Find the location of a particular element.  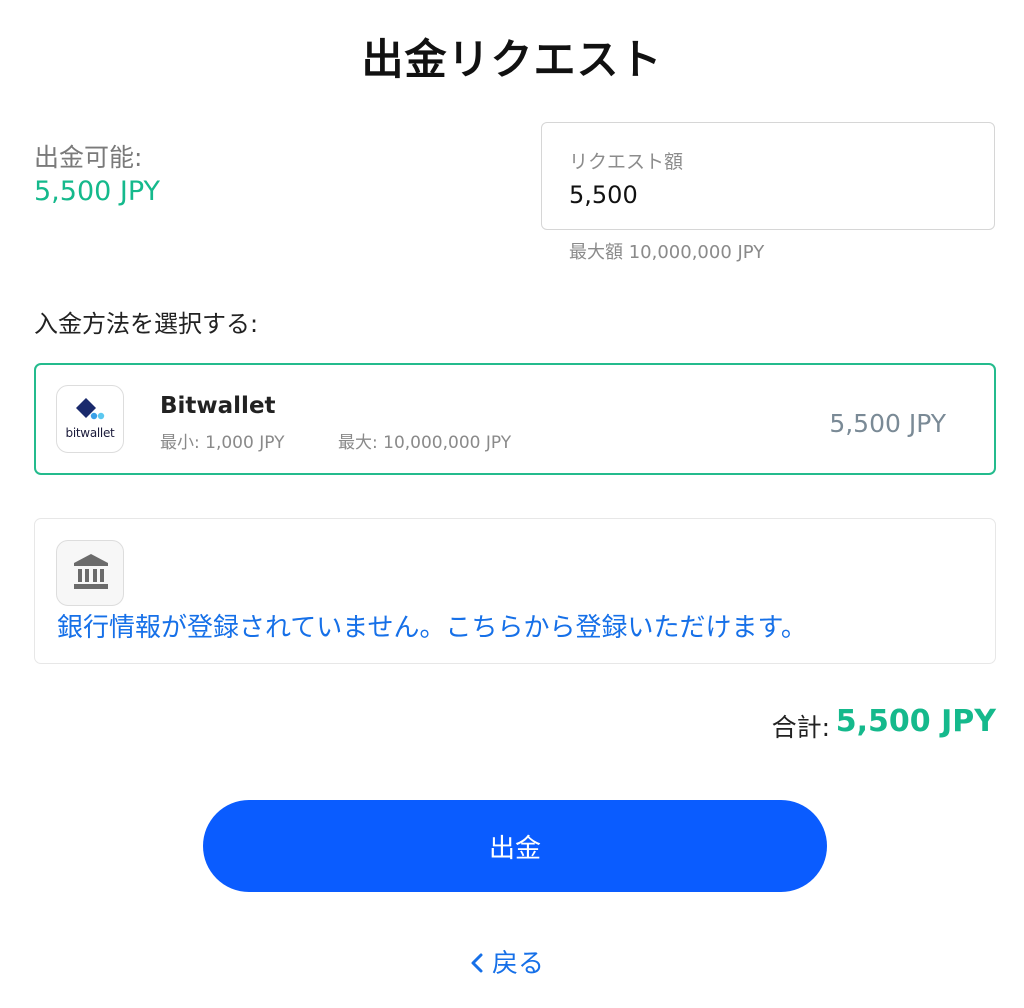

register-bank-link: 銀行情報が登録されていません。こちらから登録いただけます。 is located at coordinates (432, 625).